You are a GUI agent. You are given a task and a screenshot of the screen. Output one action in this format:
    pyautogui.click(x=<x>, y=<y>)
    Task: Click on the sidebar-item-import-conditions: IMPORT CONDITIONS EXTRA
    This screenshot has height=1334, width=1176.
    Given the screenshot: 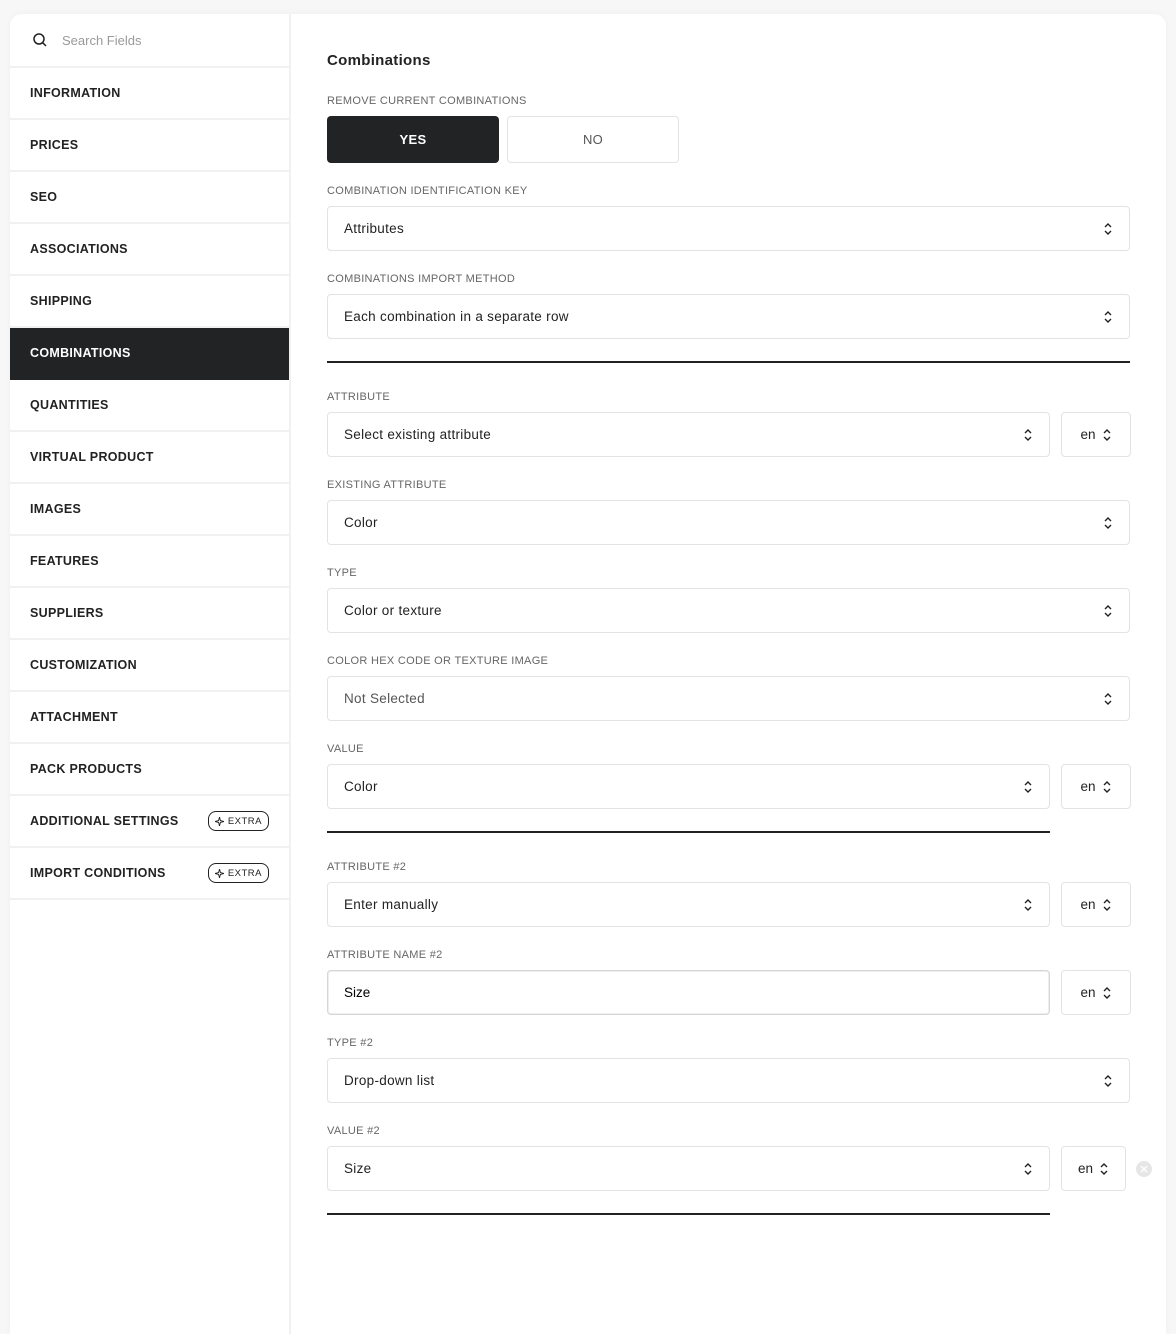 What is the action you would take?
    pyautogui.click(x=149, y=874)
    